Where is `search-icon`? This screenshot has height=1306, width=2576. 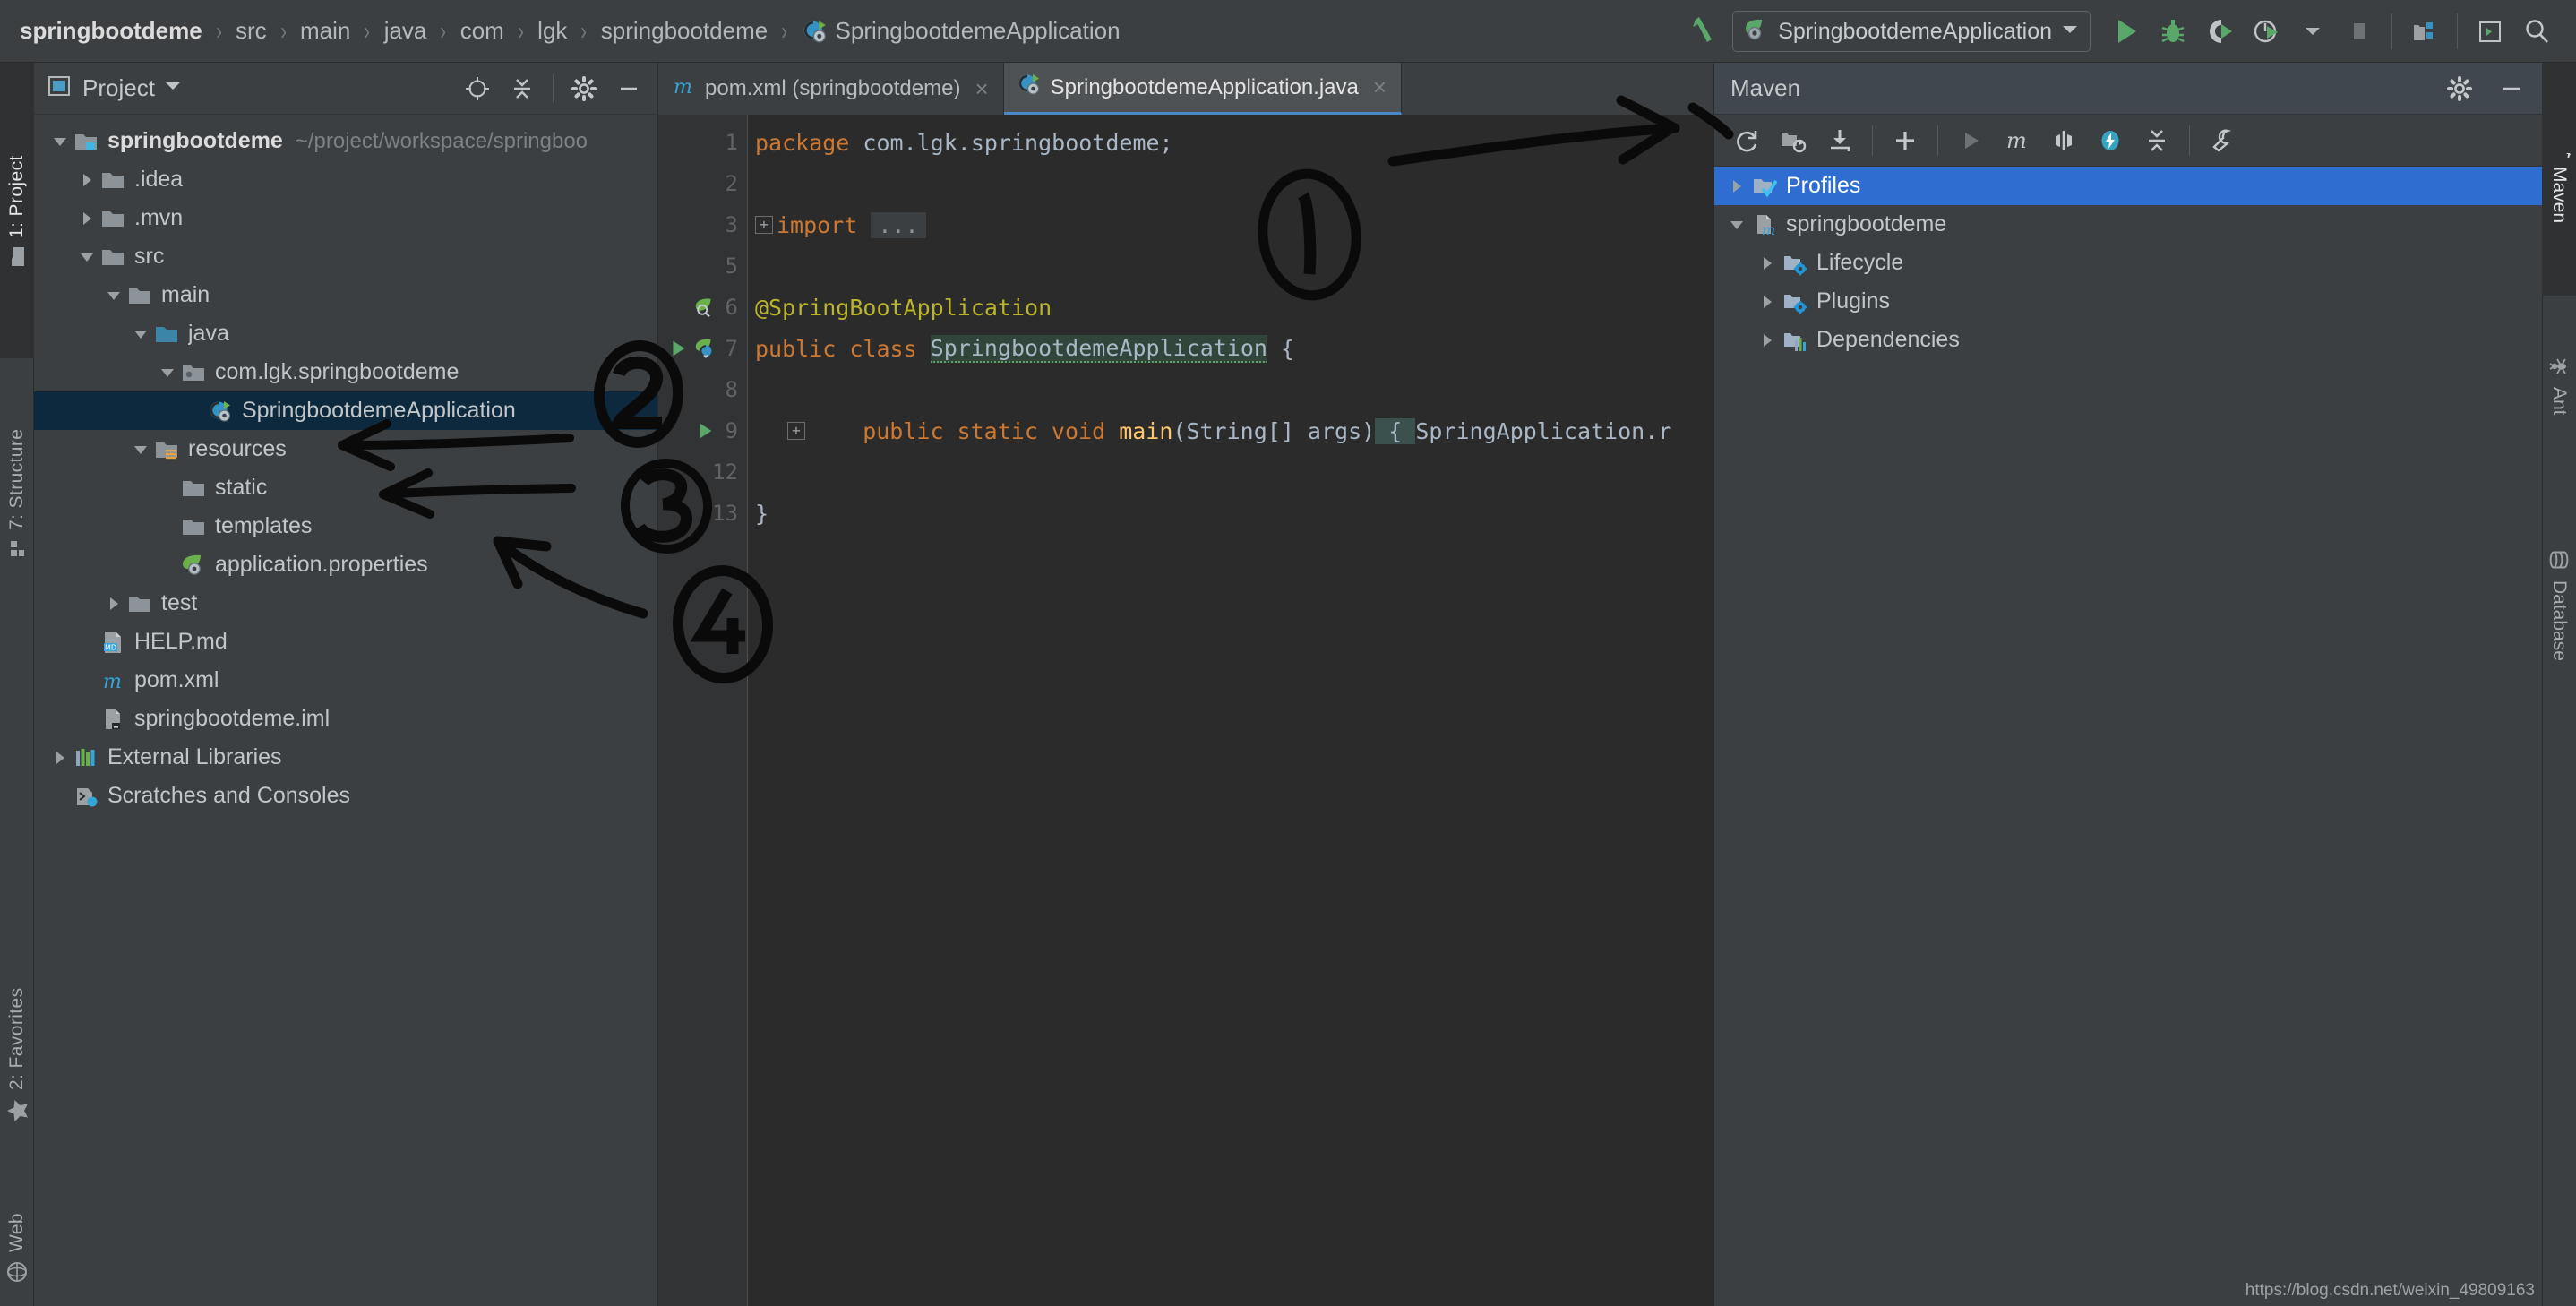
search-icon is located at coordinates (2536, 31).